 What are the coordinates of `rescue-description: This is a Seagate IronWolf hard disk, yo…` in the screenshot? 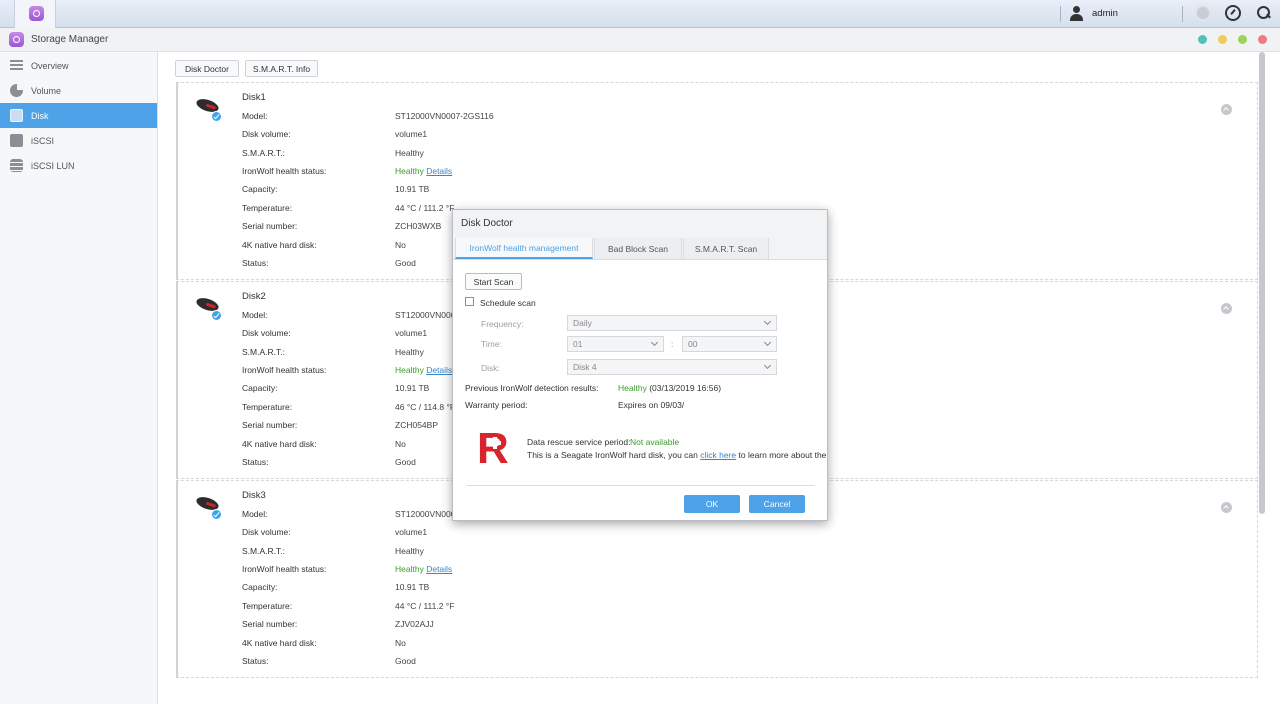 It's located at (677, 455).